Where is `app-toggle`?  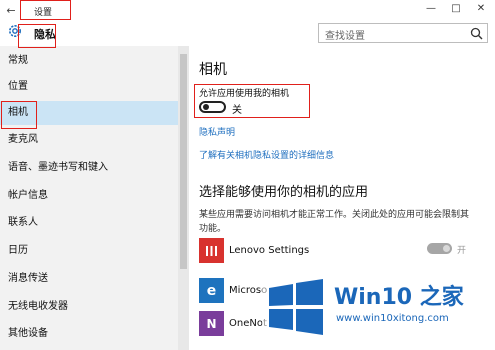 app-toggle is located at coordinates (439, 248).